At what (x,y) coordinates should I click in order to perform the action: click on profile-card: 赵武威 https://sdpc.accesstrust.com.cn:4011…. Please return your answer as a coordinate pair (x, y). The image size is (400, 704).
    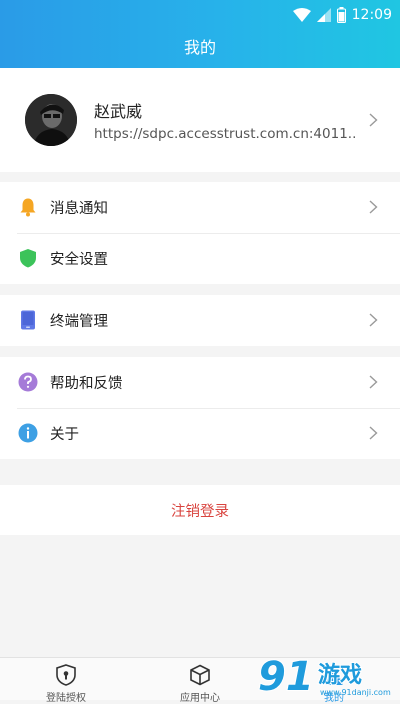
    Looking at the image, I should click on (200, 120).